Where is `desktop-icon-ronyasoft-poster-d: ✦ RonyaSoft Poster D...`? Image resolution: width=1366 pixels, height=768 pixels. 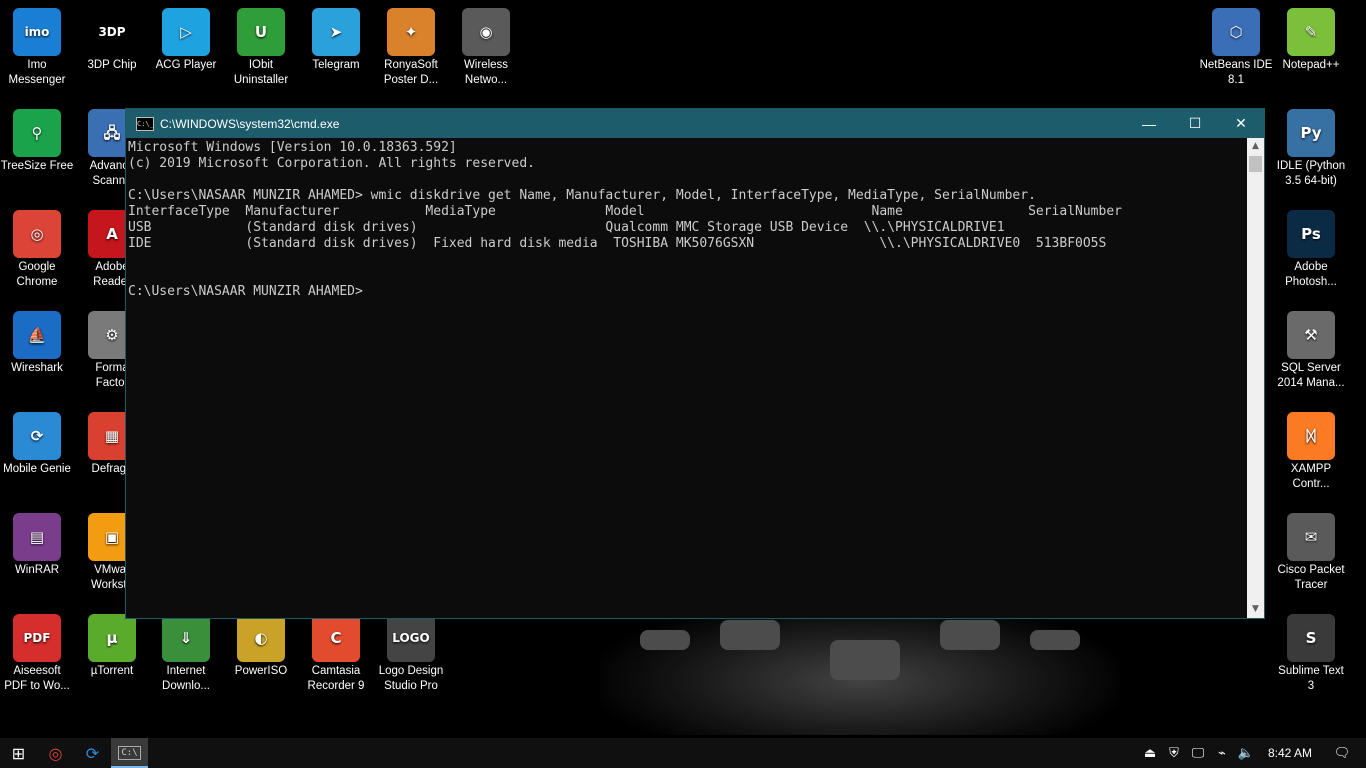
desktop-icon-ronyasoft-poster-d: ✦ RonyaSoft Poster D... is located at coordinates (411, 48).